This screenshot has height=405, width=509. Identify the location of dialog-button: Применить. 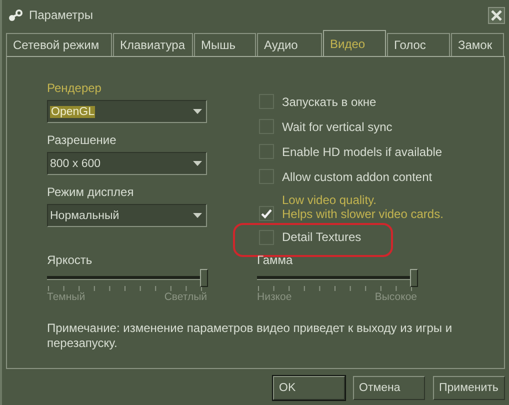
(469, 388).